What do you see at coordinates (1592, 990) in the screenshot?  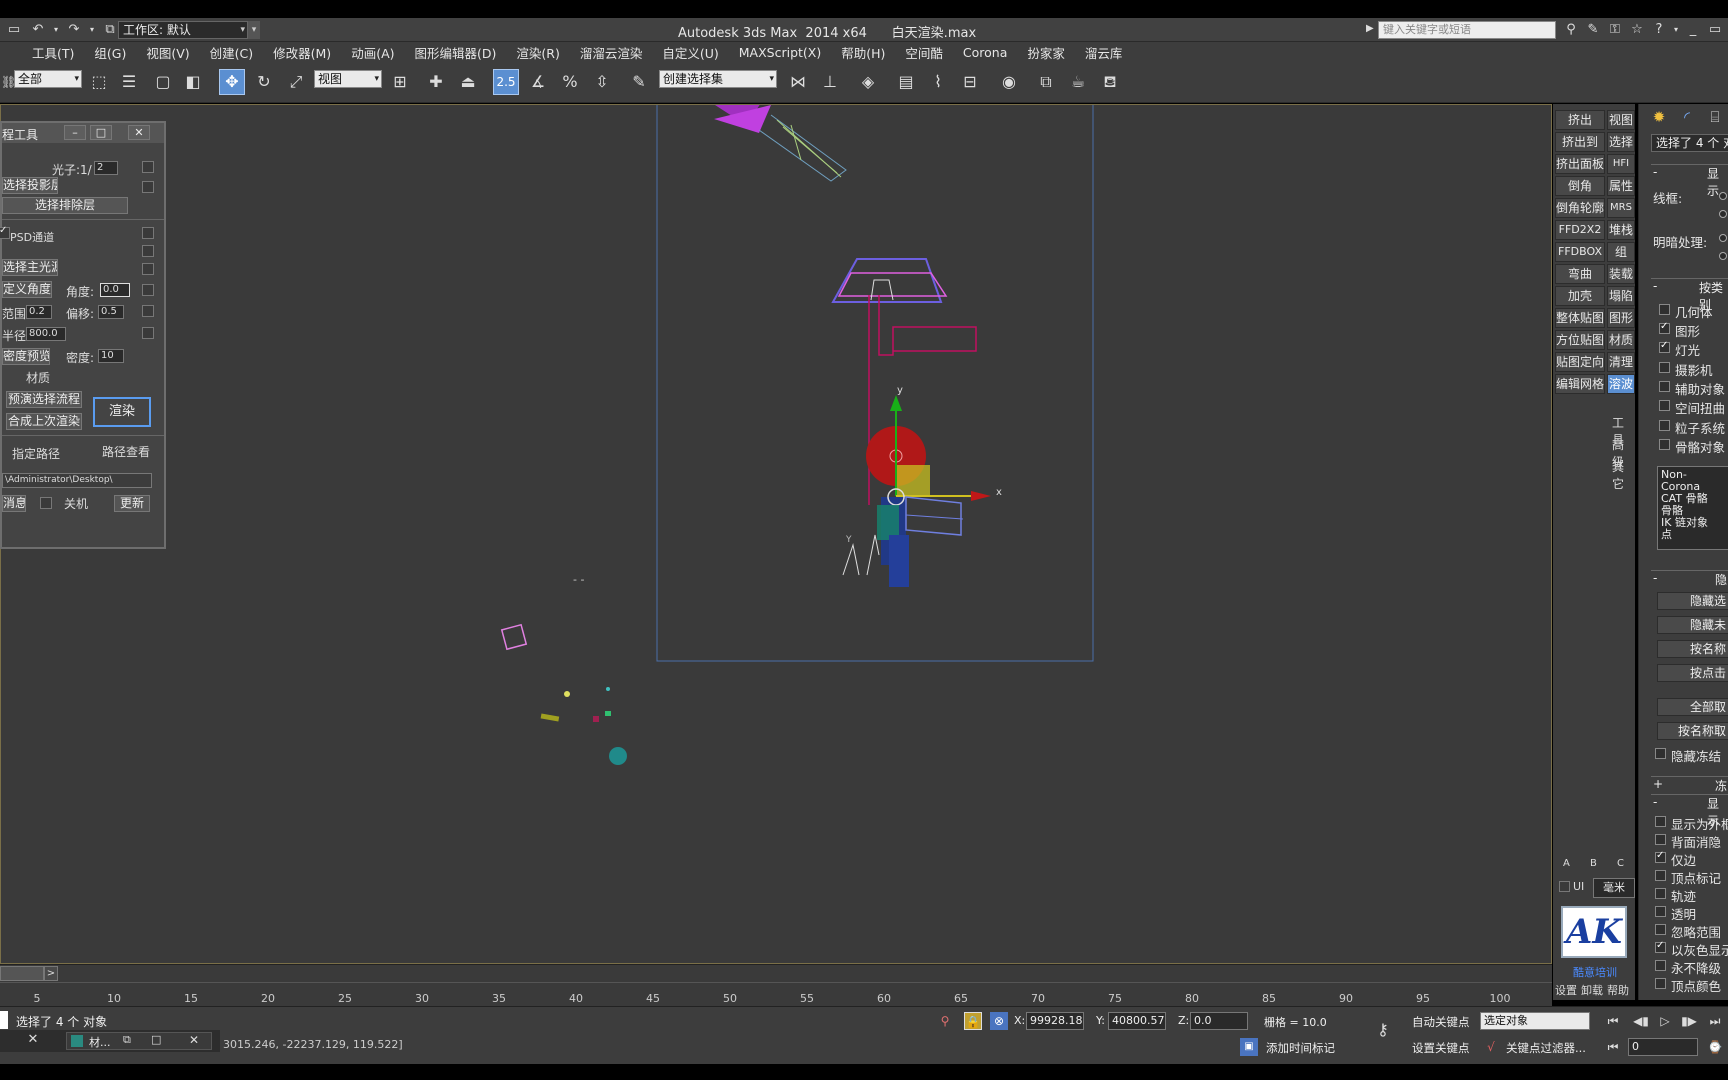 I see `cmd-uninstall: 卸载` at bounding box center [1592, 990].